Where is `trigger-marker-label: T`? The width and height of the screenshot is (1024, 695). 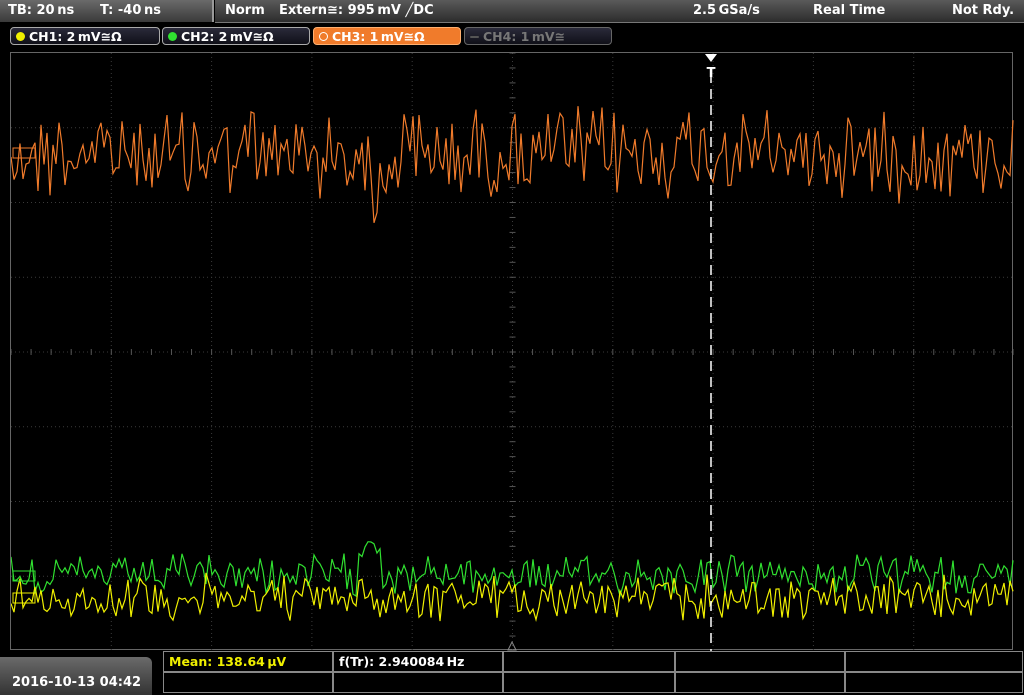
trigger-marker-label: T is located at coordinates (711, 73).